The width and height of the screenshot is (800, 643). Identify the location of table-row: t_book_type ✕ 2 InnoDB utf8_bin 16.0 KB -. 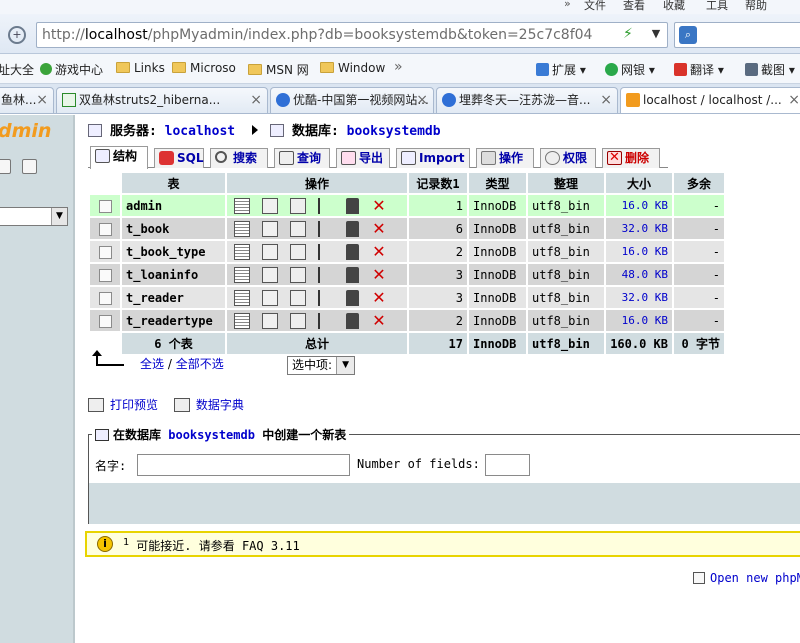
(407, 251).